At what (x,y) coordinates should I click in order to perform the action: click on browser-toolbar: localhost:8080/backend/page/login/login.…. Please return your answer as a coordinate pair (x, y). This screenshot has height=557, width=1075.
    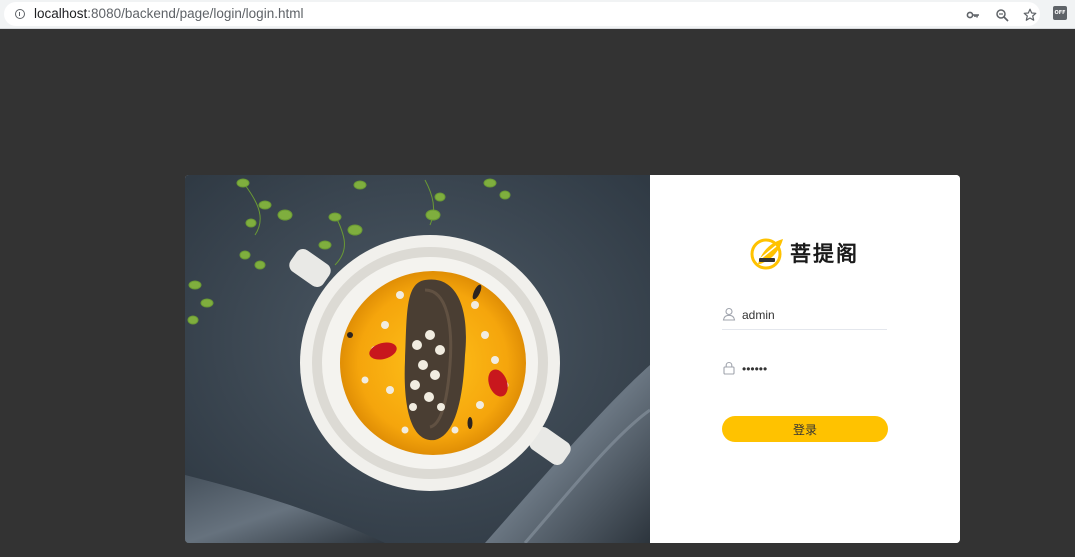
    Looking at the image, I should click on (537, 14).